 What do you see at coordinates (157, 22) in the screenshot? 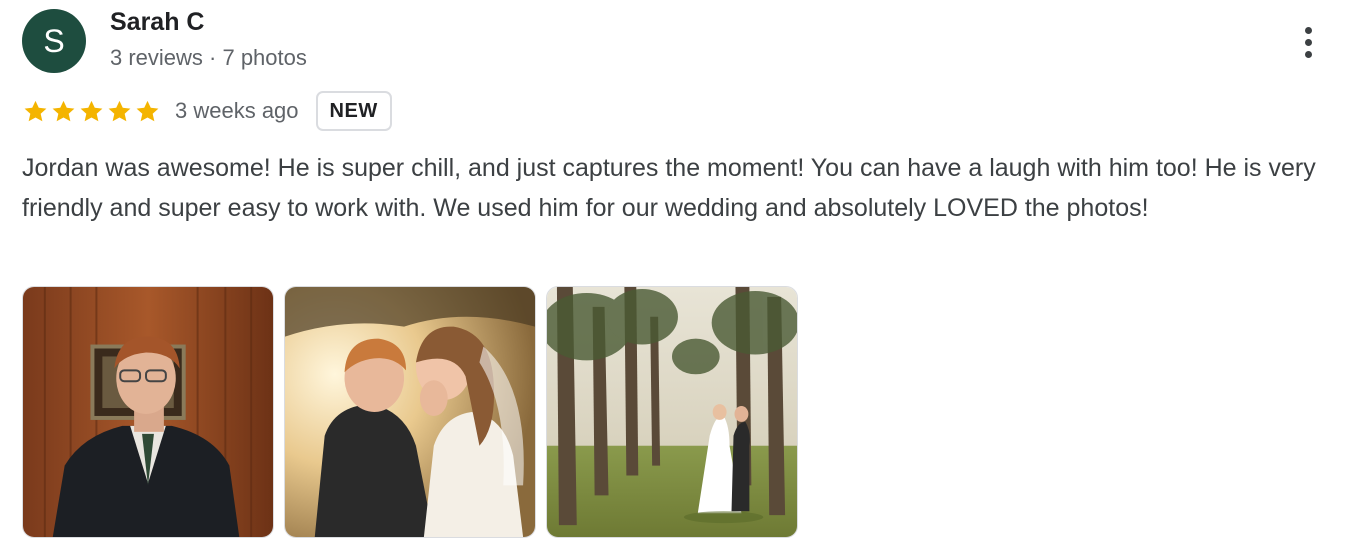
I see `author-name: Sarah C` at bounding box center [157, 22].